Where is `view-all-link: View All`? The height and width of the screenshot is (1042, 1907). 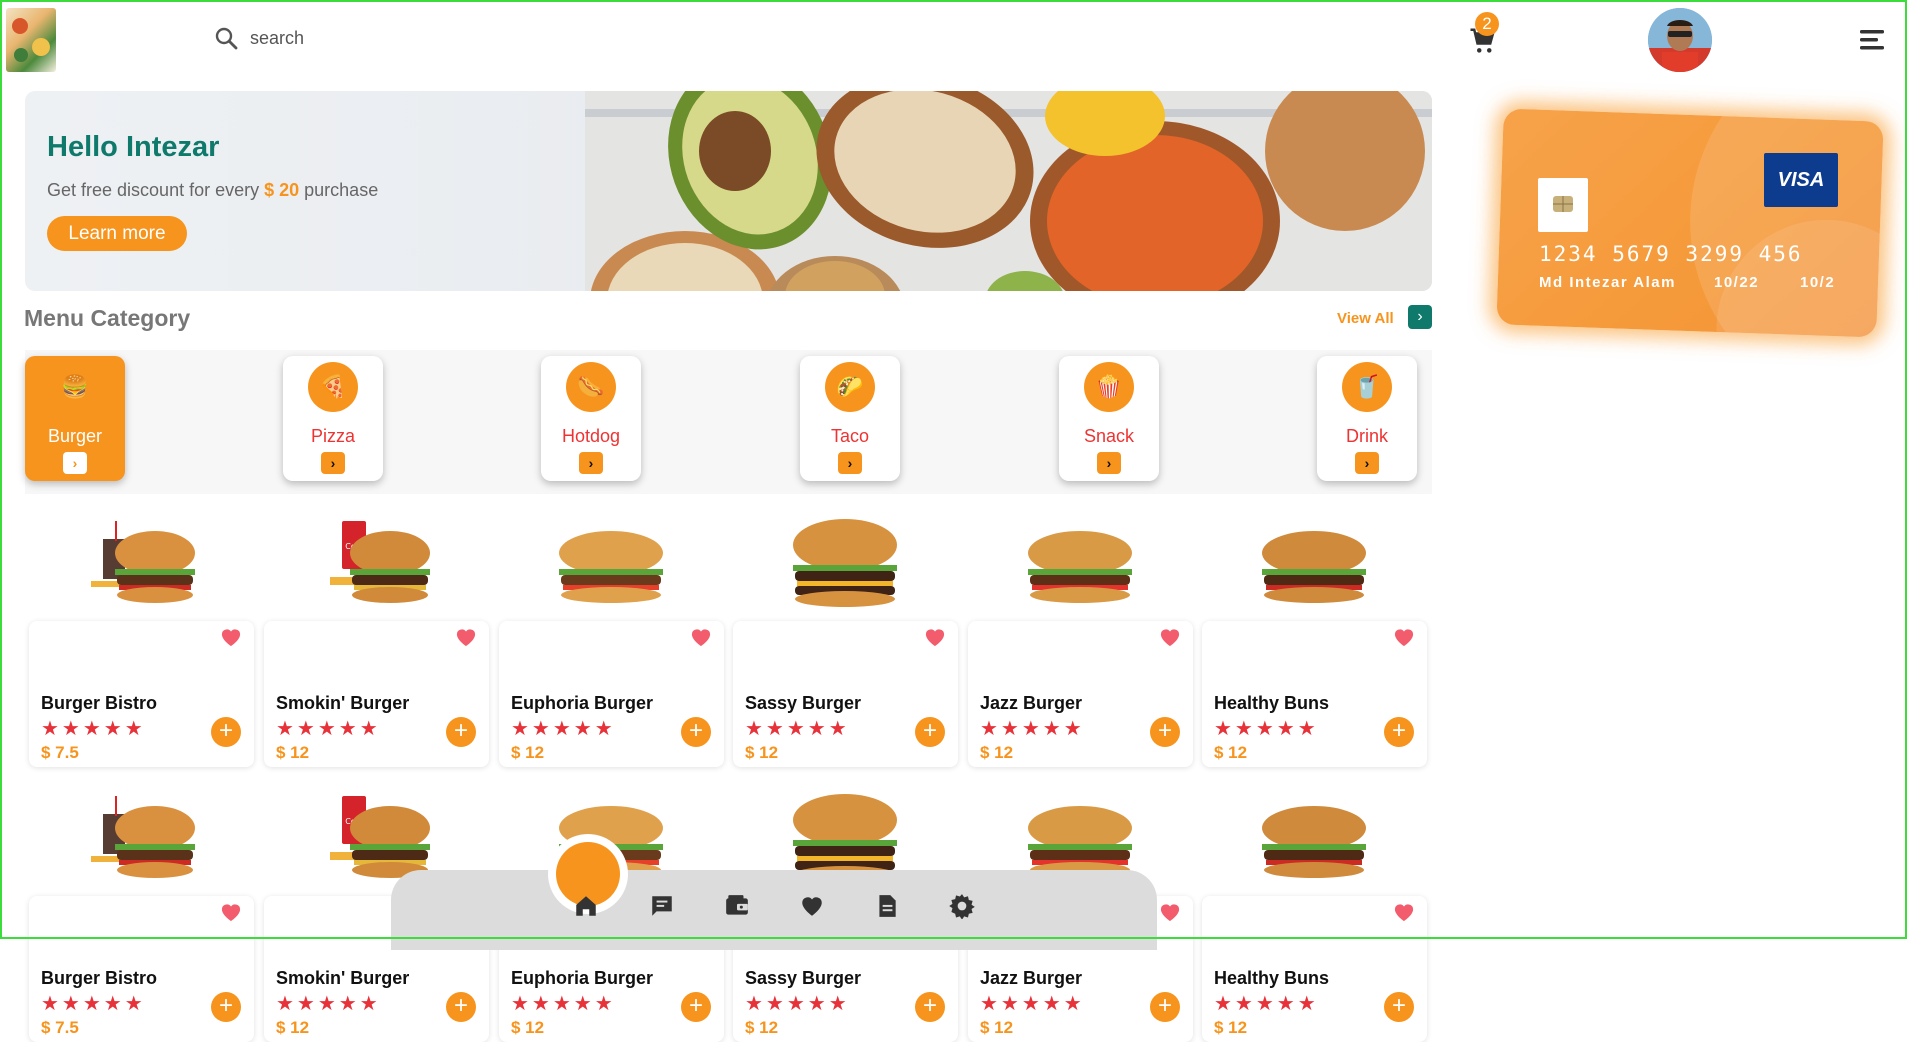
view-all-link: View All is located at coordinates (1365, 318).